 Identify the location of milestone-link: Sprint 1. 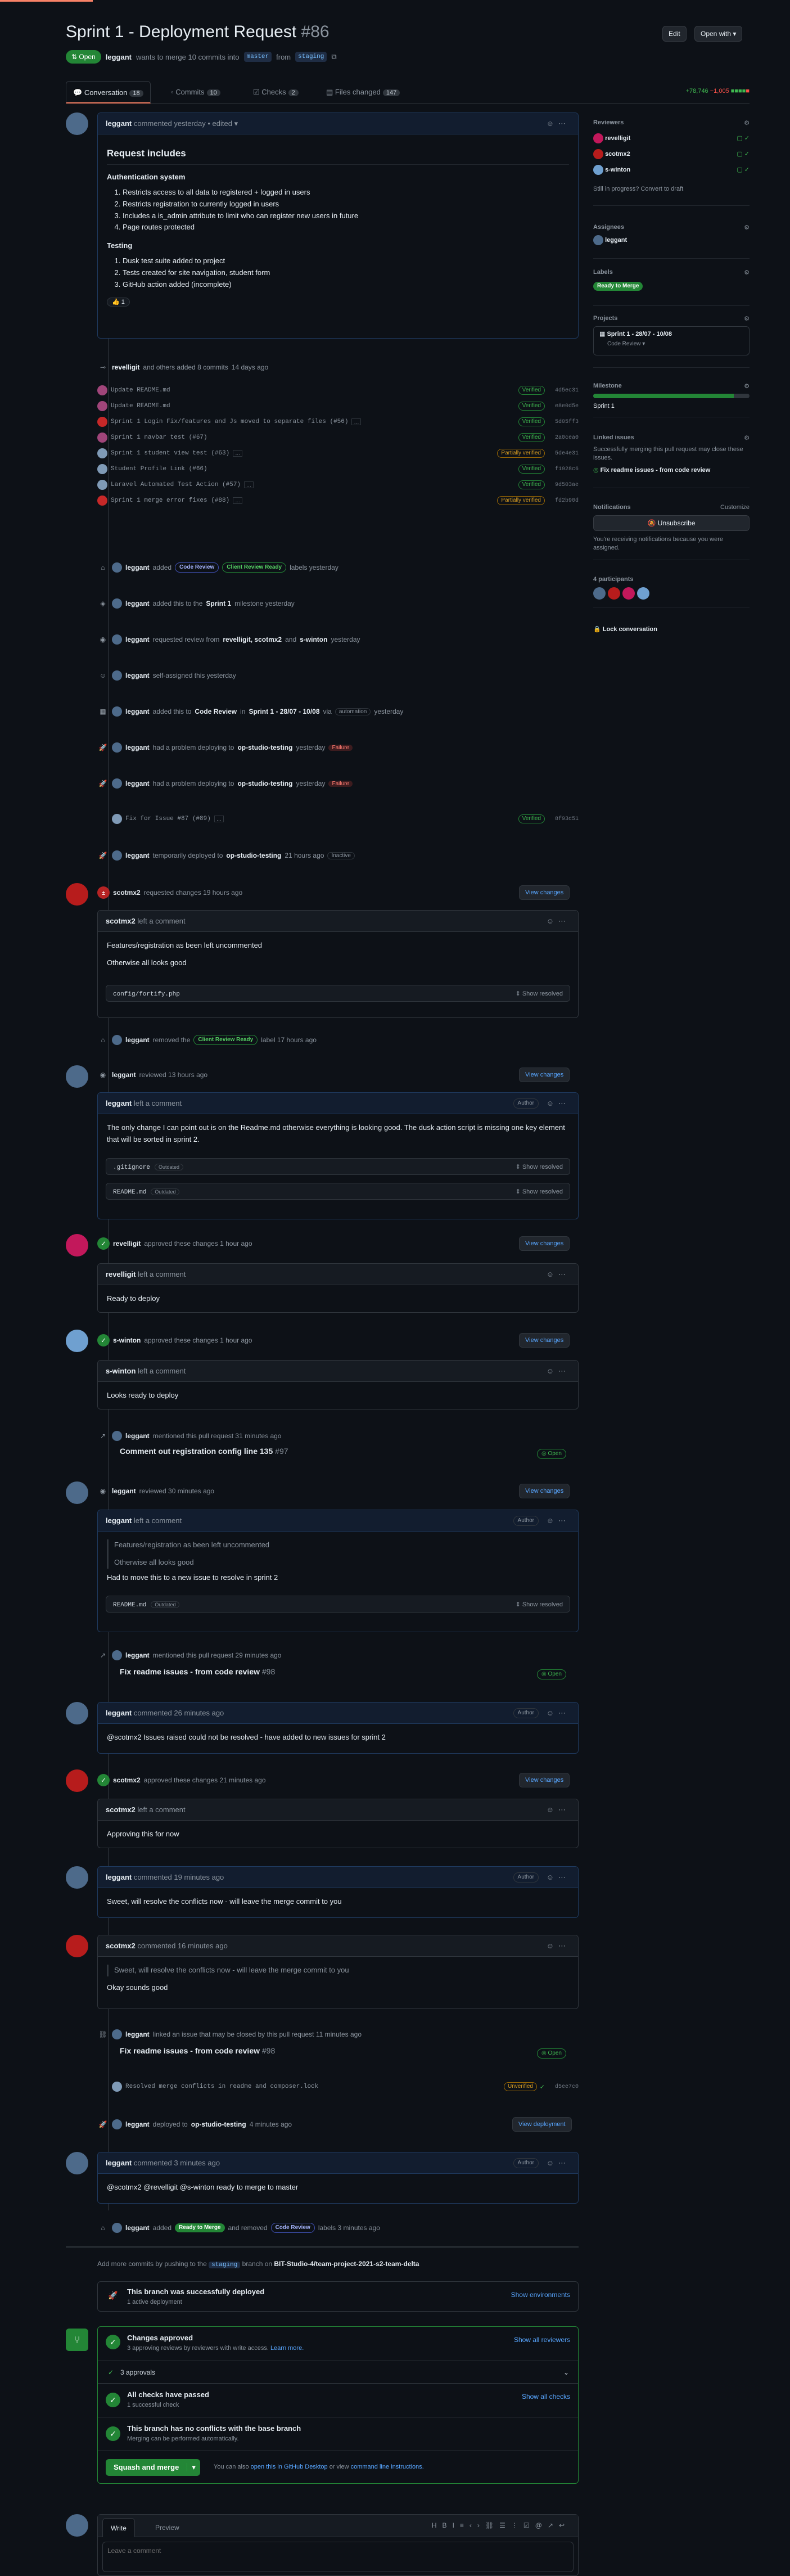
(218, 603).